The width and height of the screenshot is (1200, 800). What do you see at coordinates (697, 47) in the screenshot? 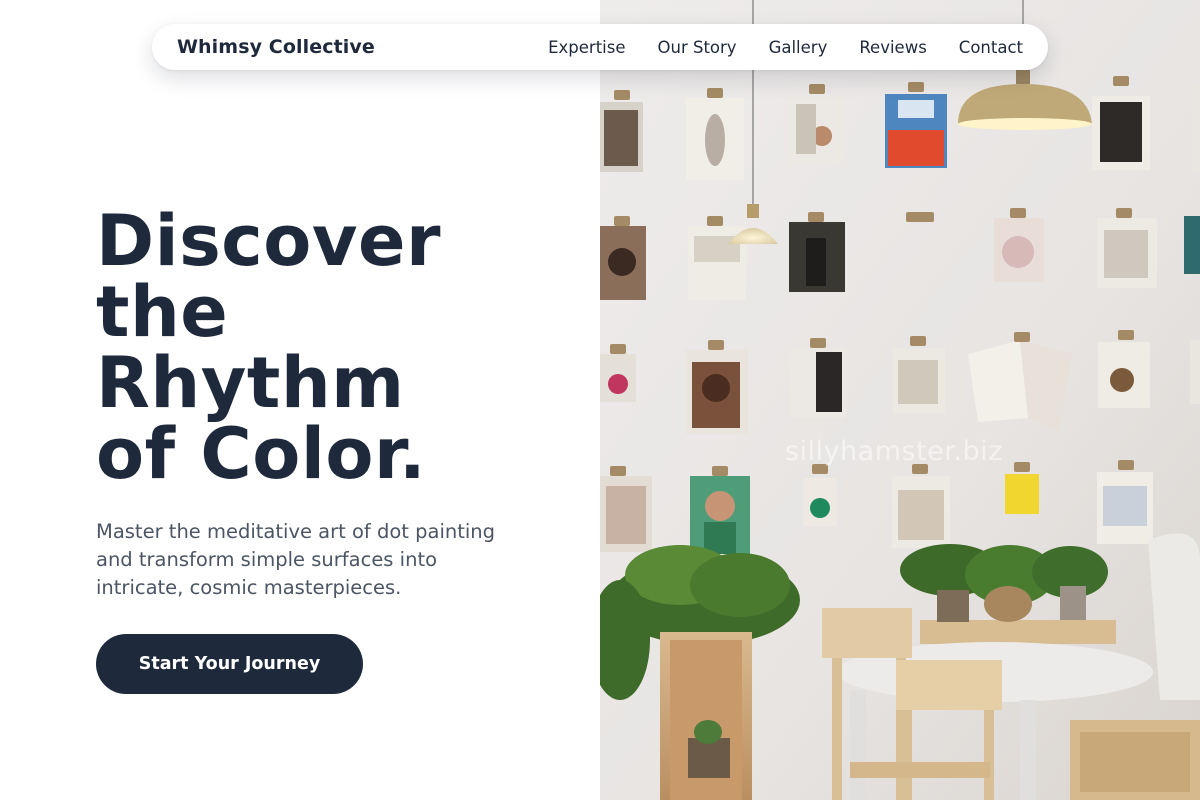
I see `nav-link-our-story: Our Story` at bounding box center [697, 47].